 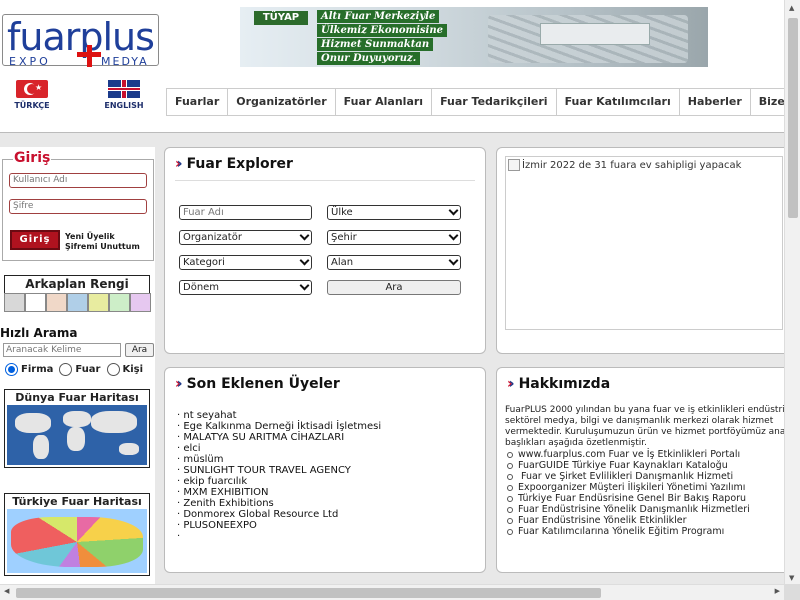 I want to click on list-item: · nt seyahat, so click(x=279, y=415).